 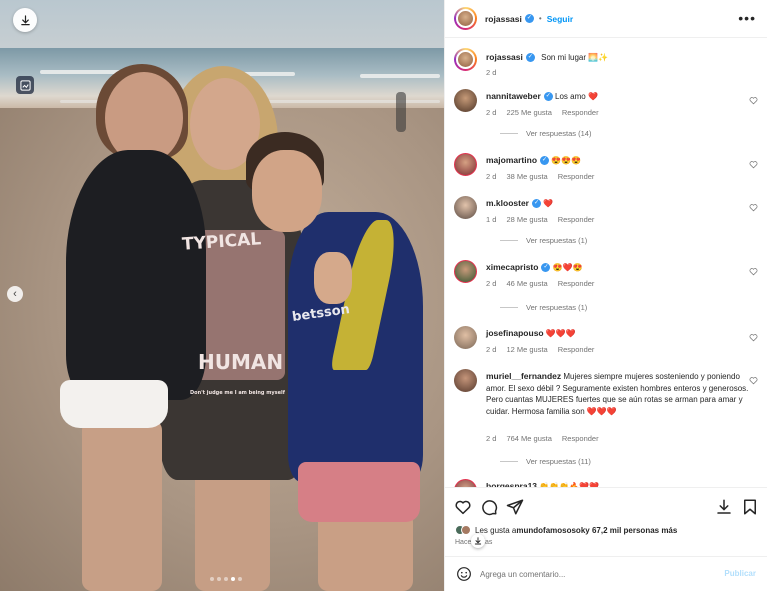 I want to click on comment-text: 😍❤️😍, so click(x=567, y=267).